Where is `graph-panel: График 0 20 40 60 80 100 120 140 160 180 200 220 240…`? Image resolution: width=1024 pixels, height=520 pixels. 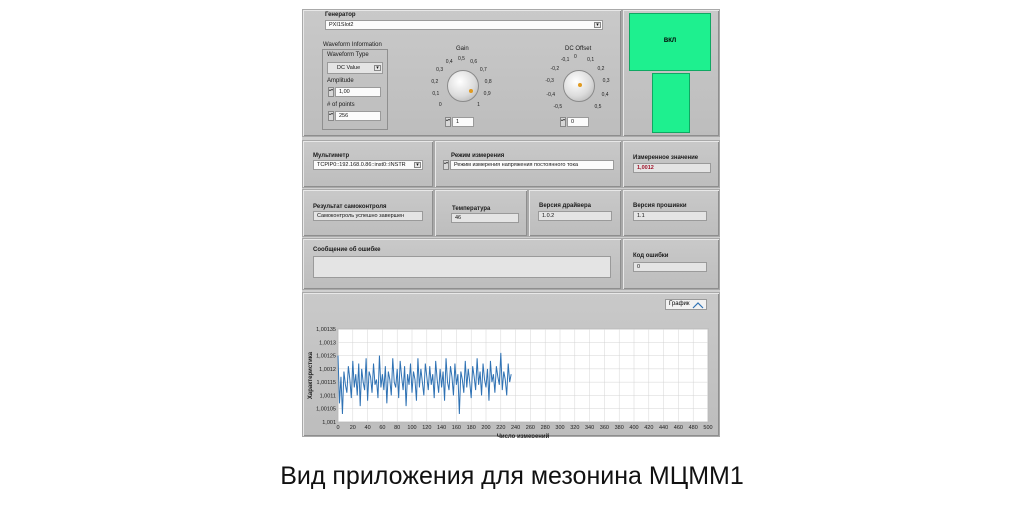
graph-panel: График 0 20 40 60 80 100 120 140 160 180 200 220 240… is located at coordinates (511, 365).